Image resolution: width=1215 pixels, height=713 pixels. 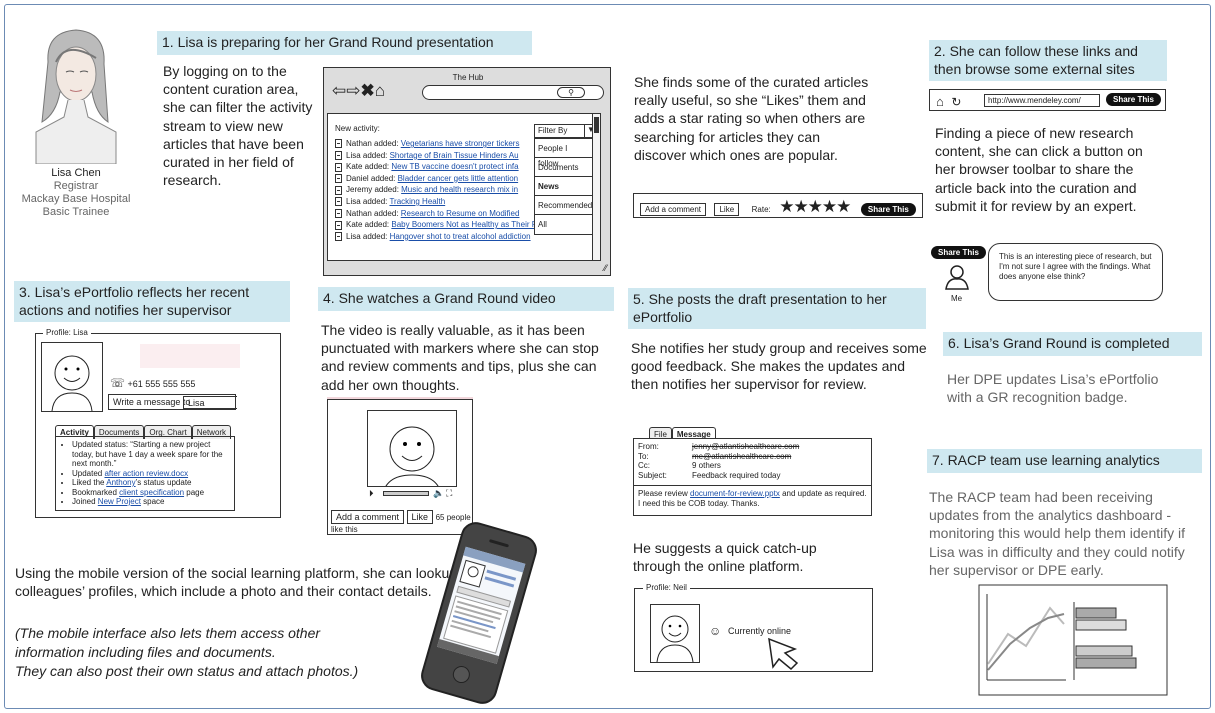 I want to click on filter-option: News, so click(x=564, y=186).